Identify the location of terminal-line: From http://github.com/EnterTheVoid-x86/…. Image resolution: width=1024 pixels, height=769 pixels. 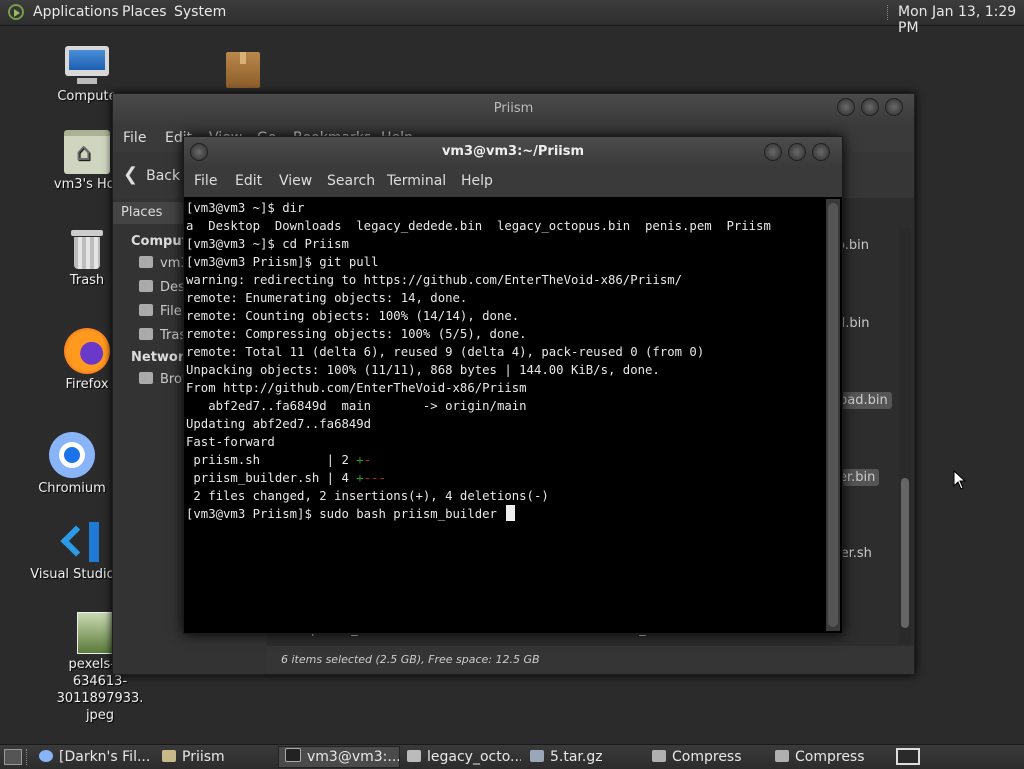
(356, 388).